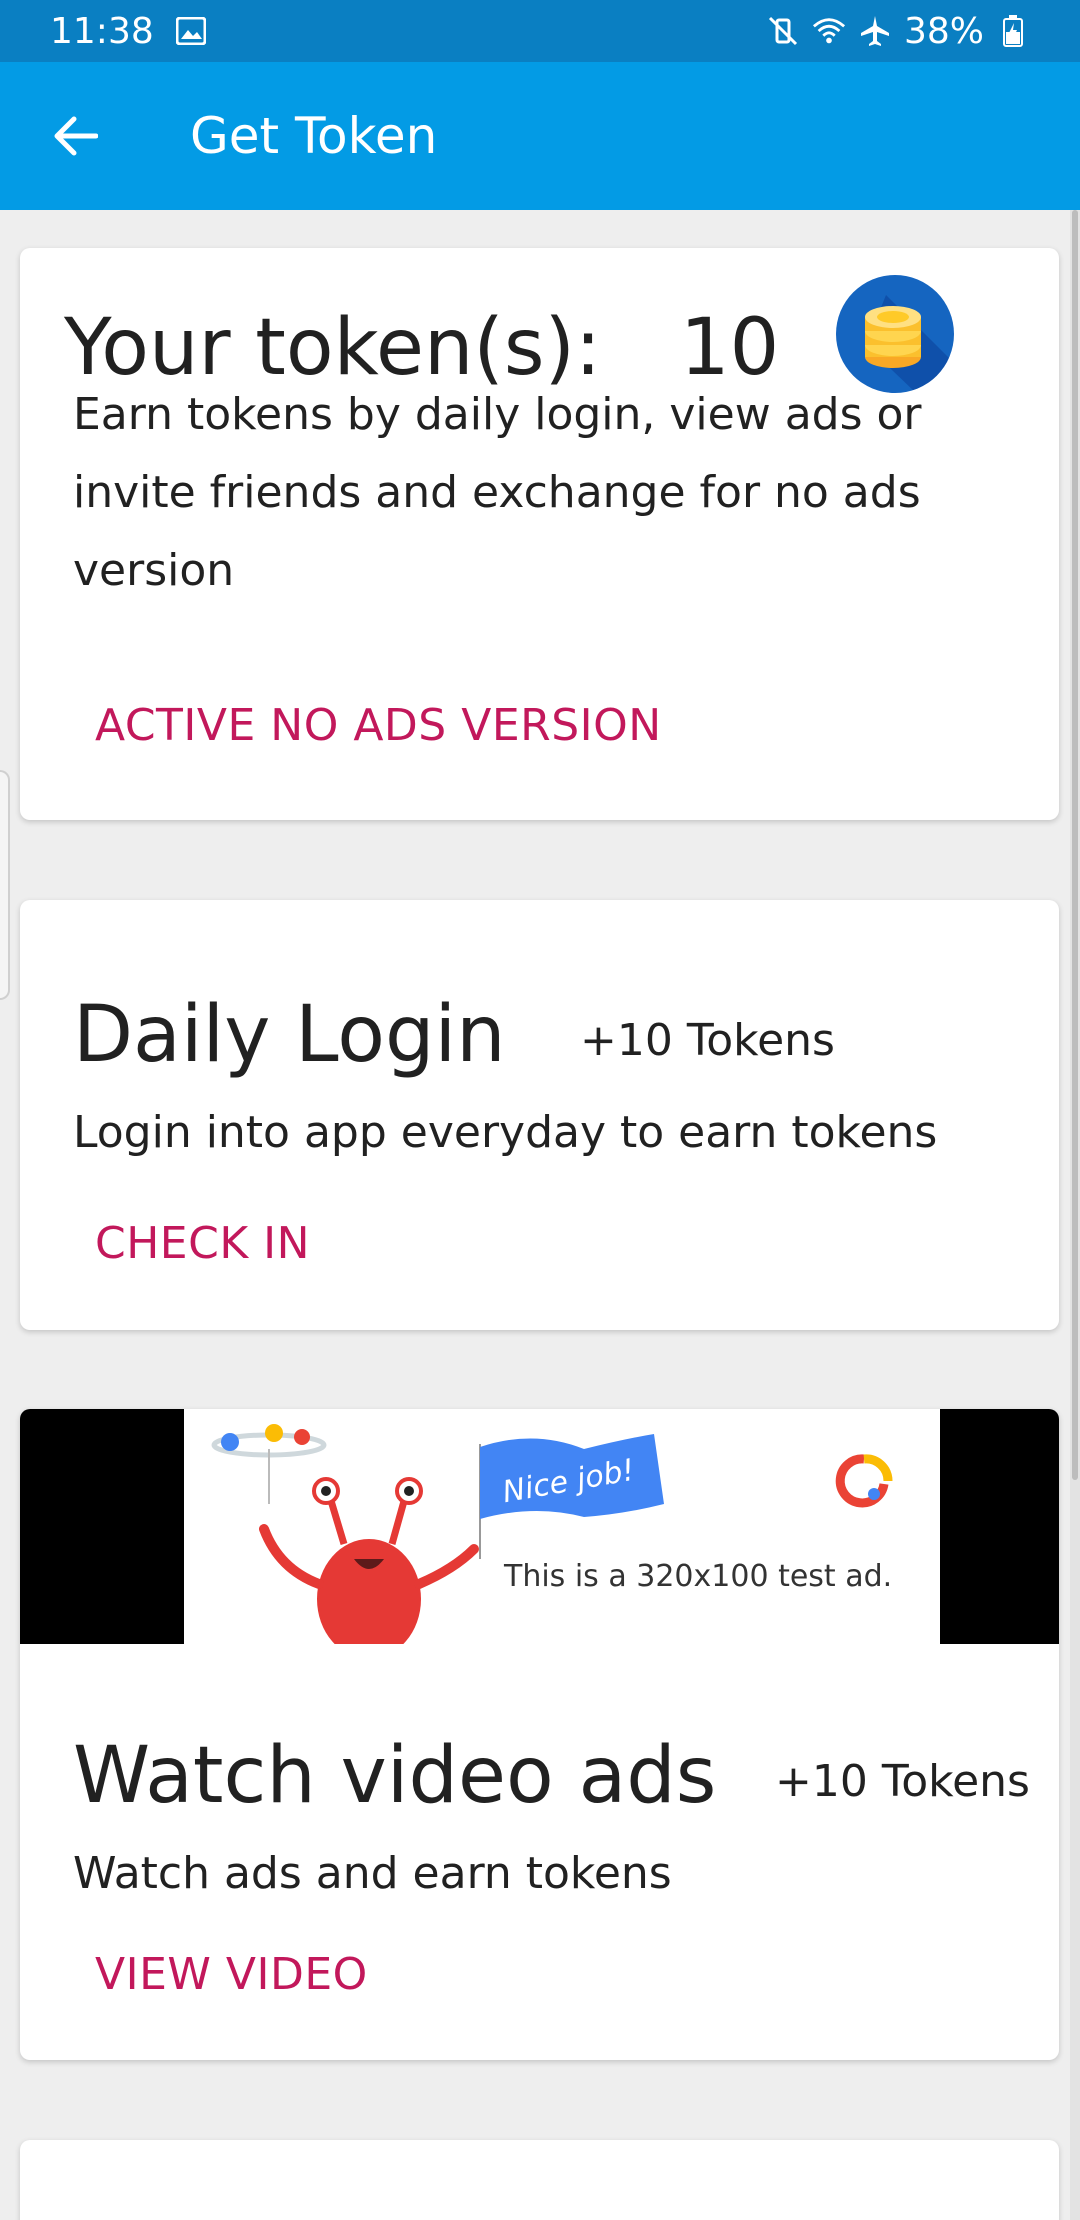 This screenshot has height=2220, width=1080. What do you see at coordinates (875, 31) in the screenshot?
I see `airplane-icon` at bounding box center [875, 31].